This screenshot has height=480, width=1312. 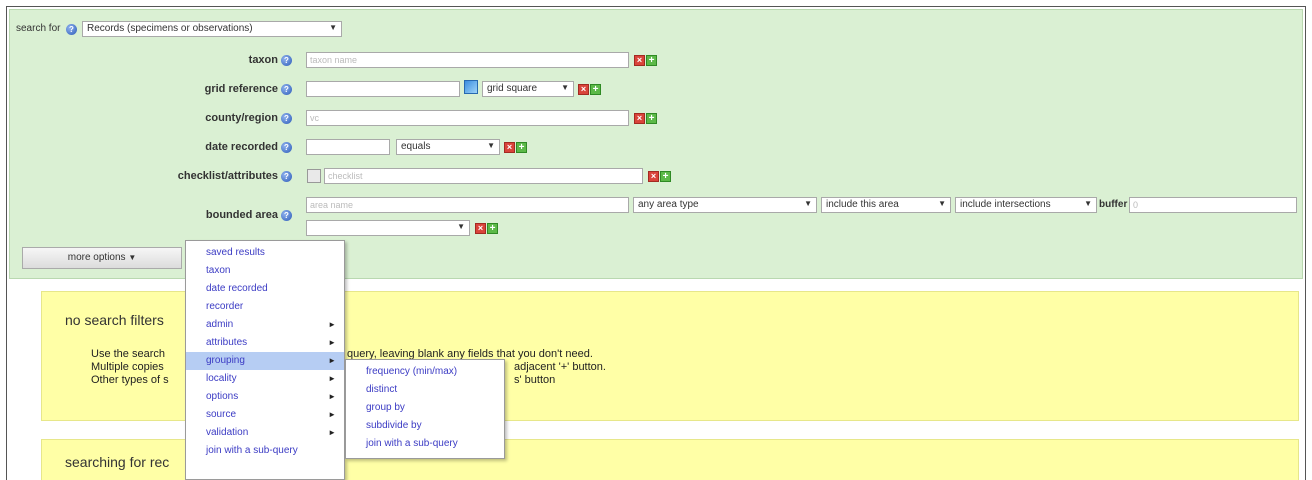 I want to click on date-recorded-label-text: date recorded, so click(x=241, y=147).